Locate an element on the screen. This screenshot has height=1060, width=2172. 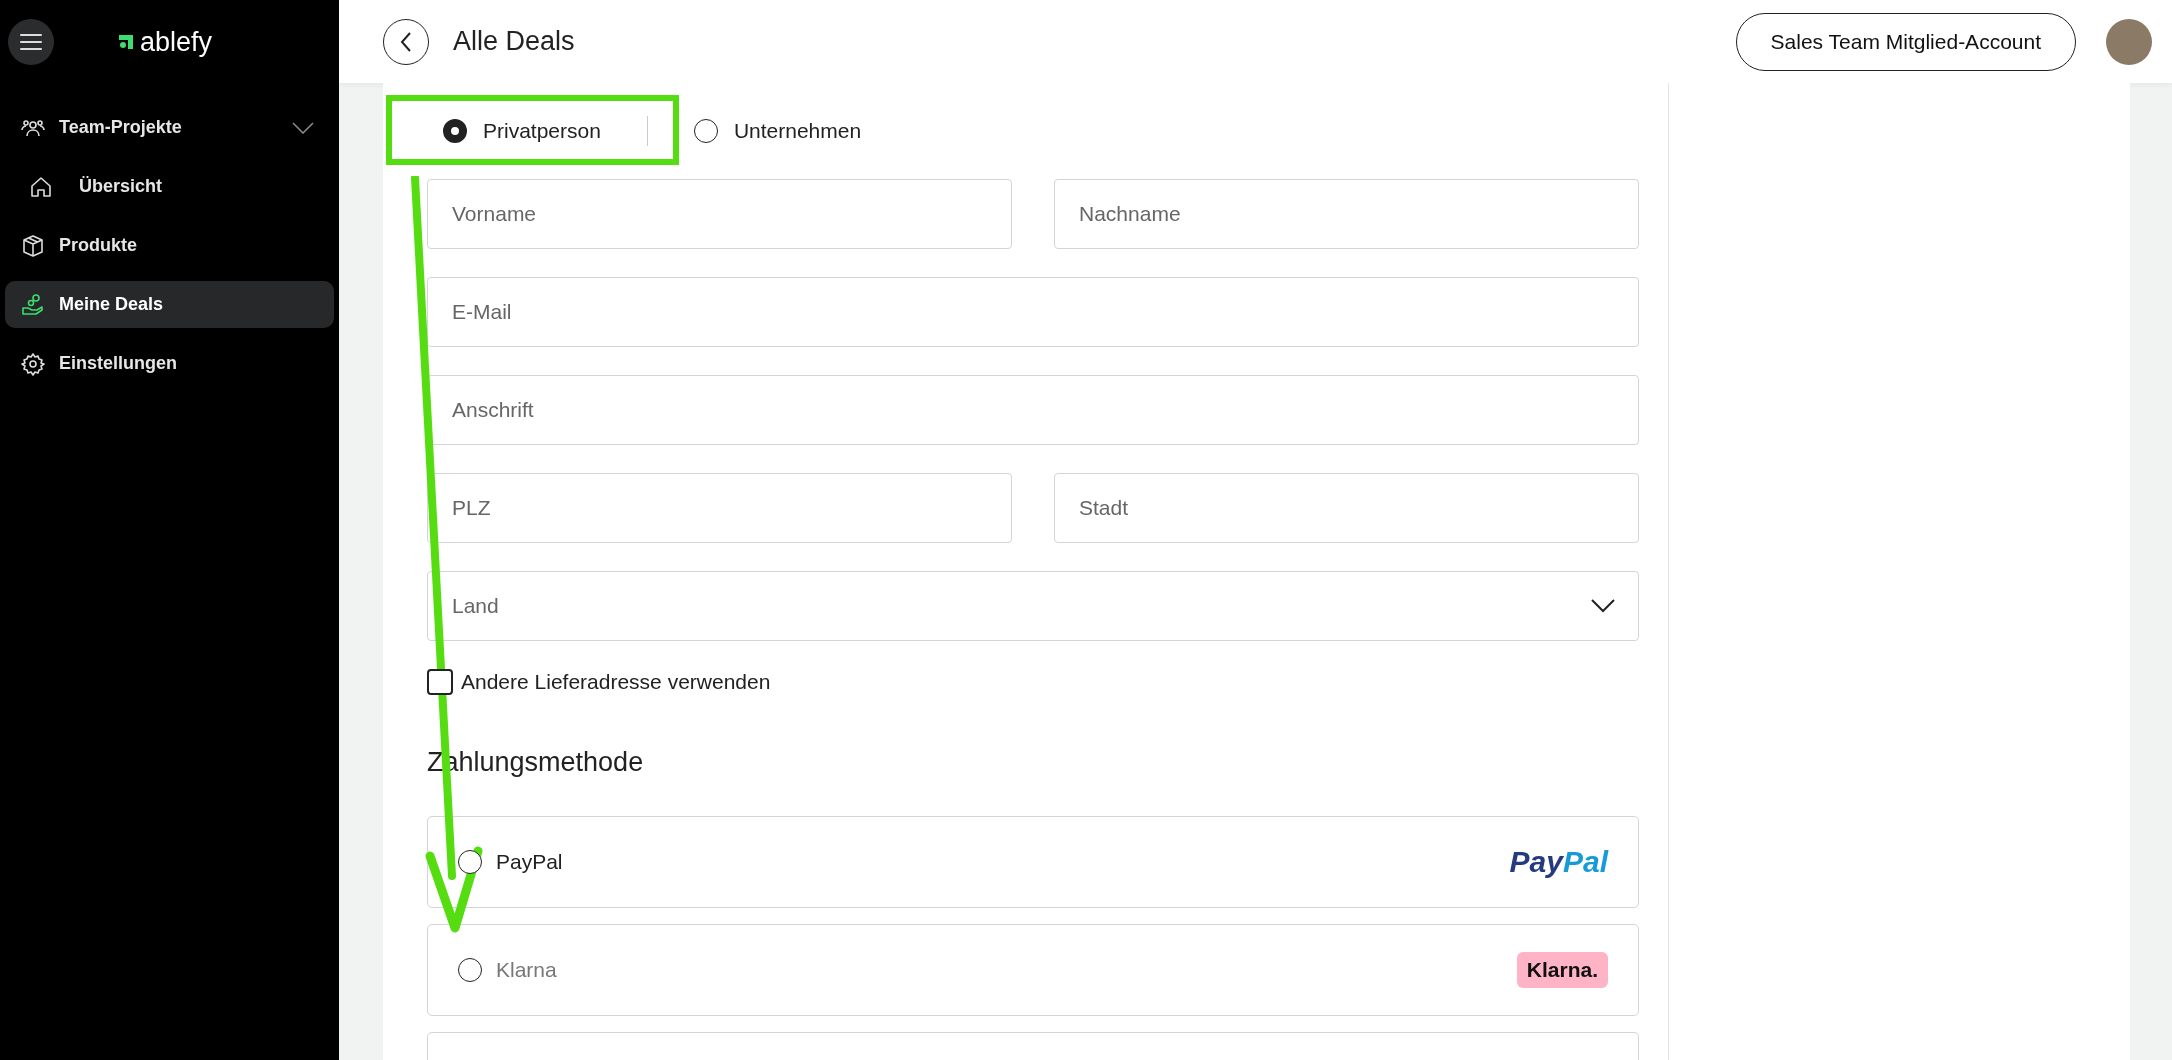
chevron-down-icon is located at coordinates (1603, 606).